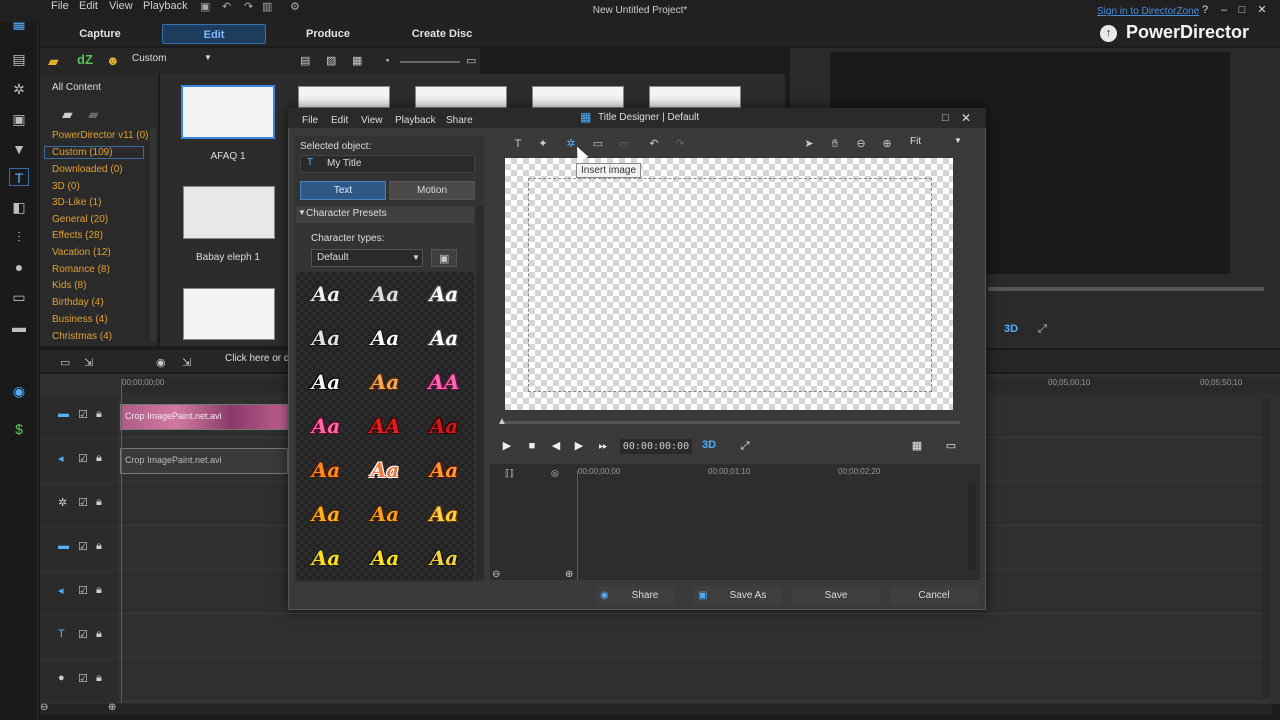 This screenshot has height=720, width=1280. I want to click on timecode-display: 00:00:00:00, so click(656, 446).